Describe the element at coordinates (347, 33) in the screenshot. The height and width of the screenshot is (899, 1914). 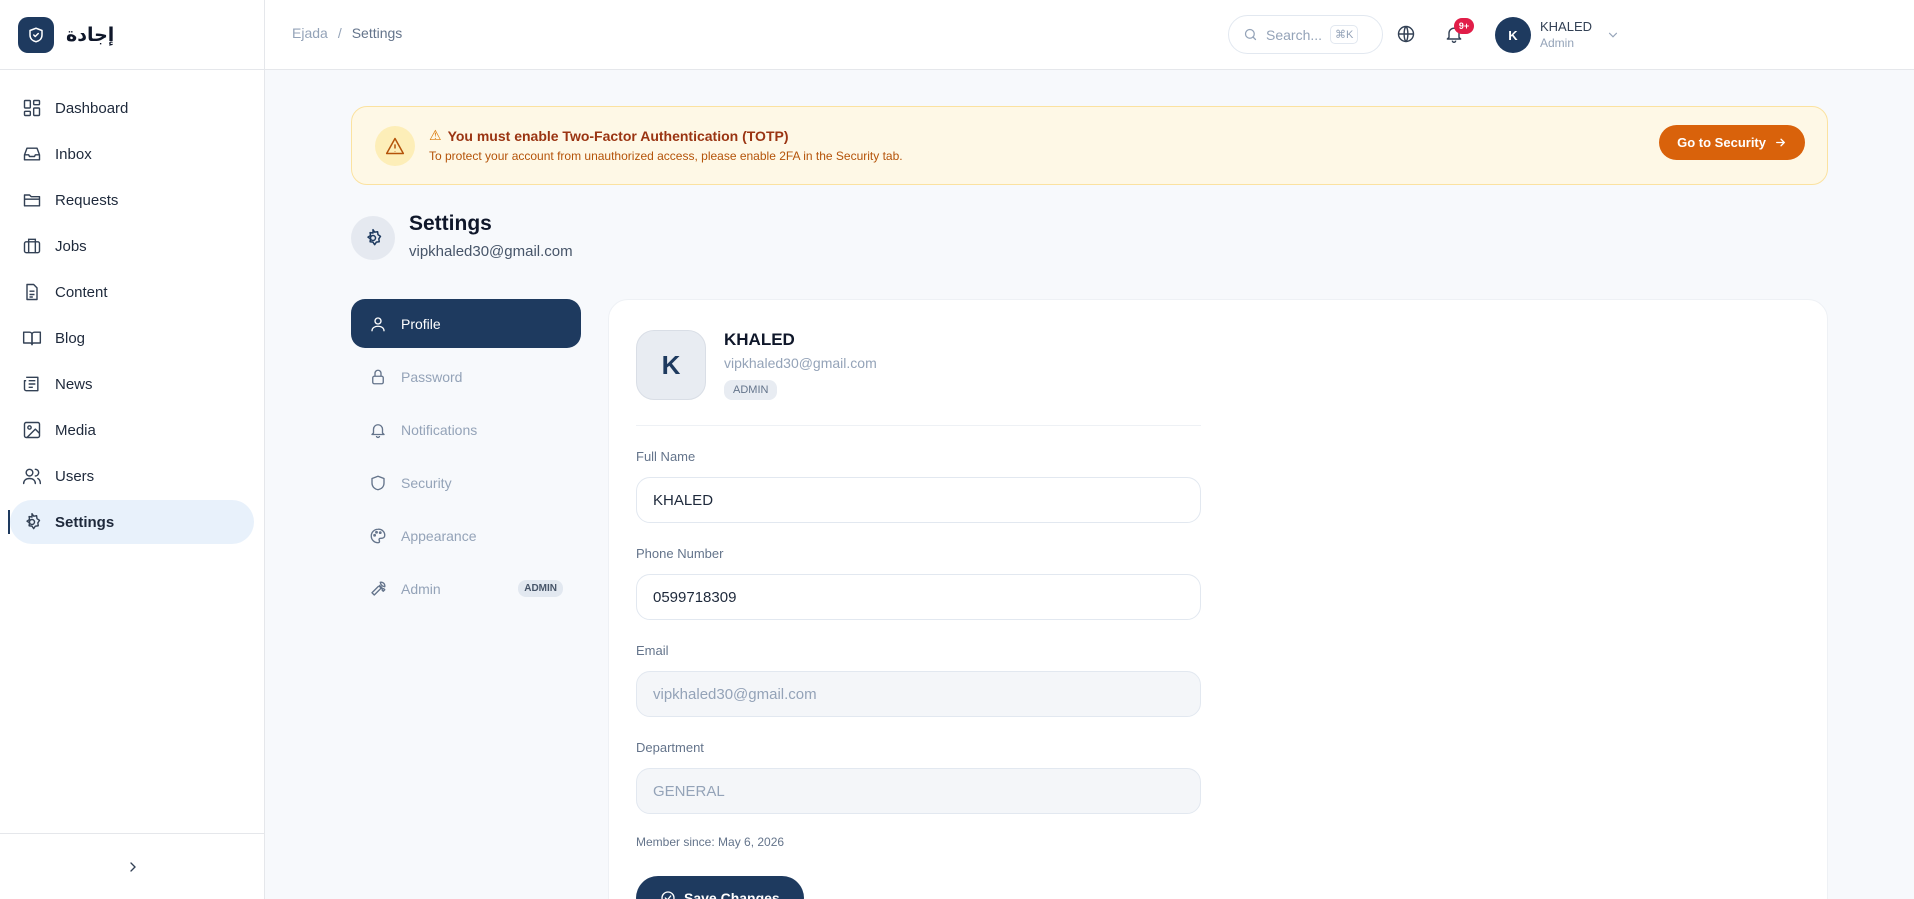
I see `breadcrumb: Ejada / Settings` at that location.